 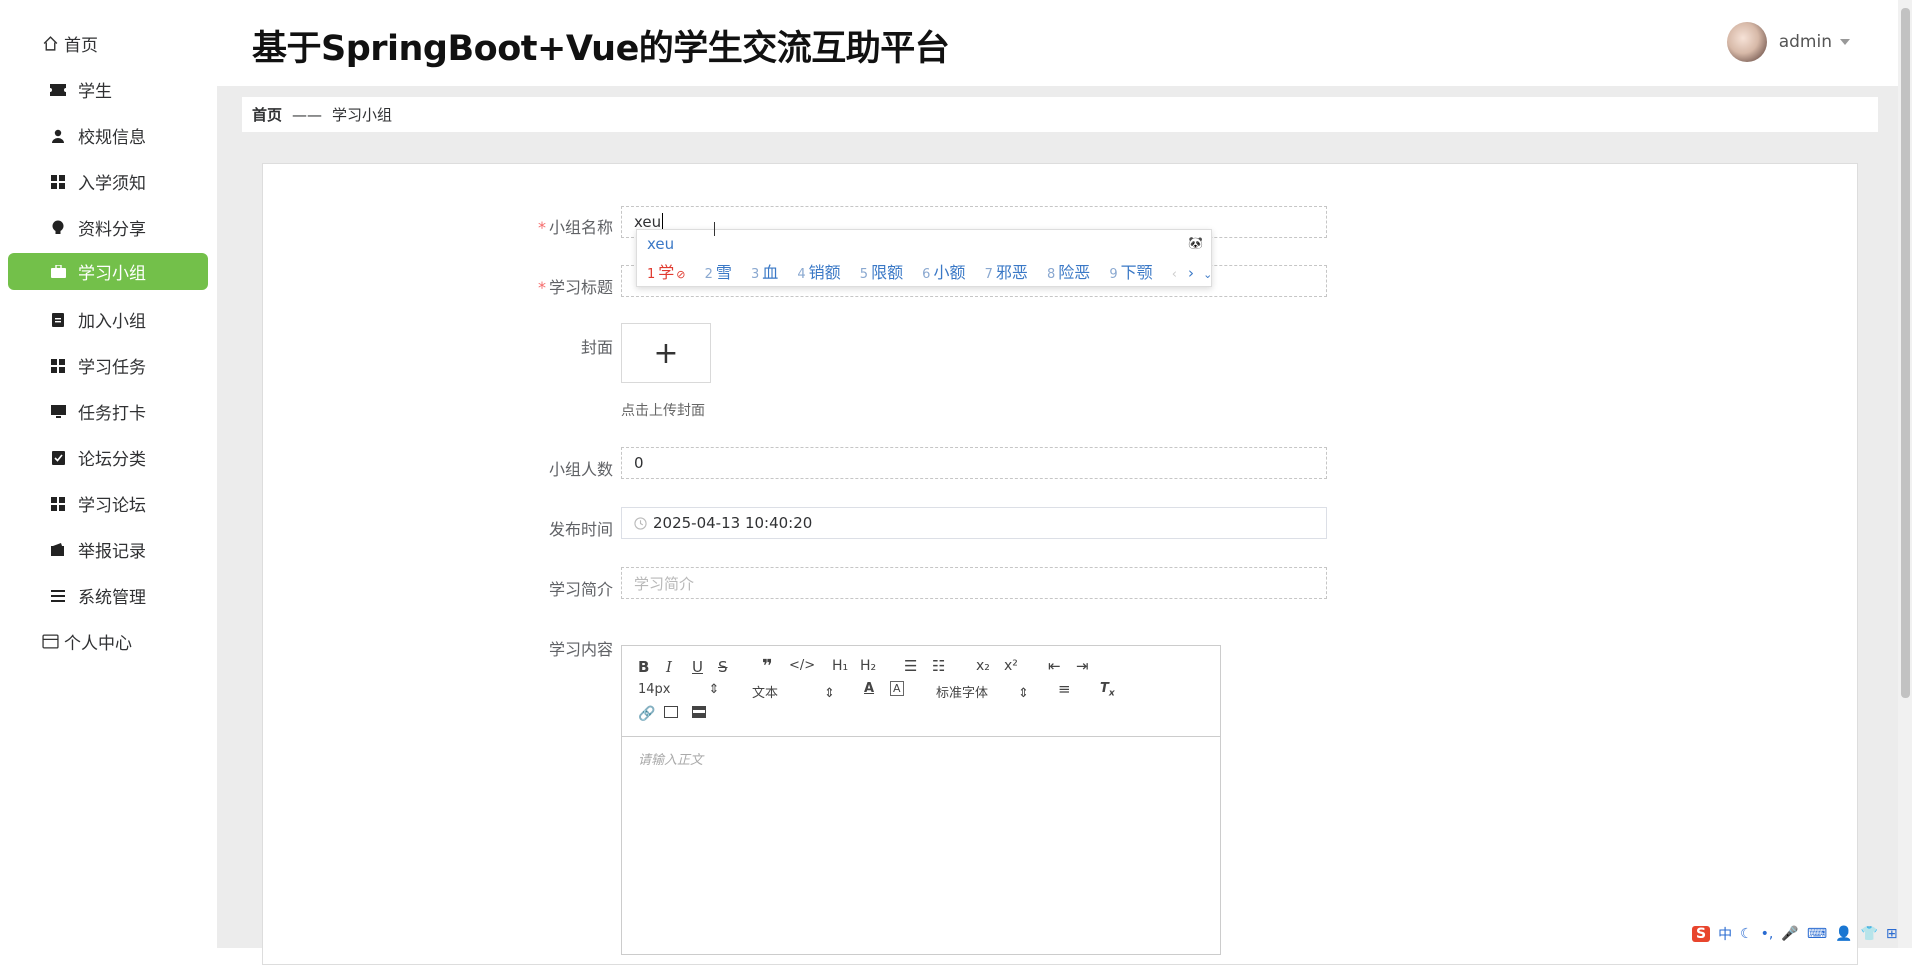 I want to click on ime-candidate: 3血, so click(x=764, y=271).